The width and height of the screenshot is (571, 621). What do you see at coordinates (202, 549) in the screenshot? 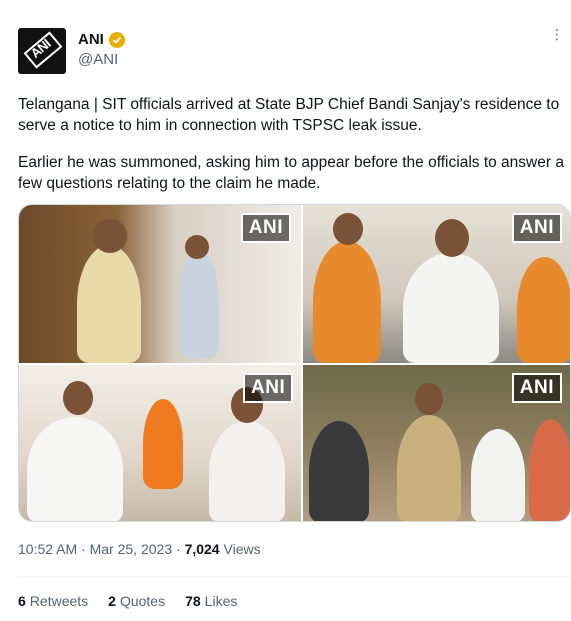
I see `views-count: 7,024` at bounding box center [202, 549].